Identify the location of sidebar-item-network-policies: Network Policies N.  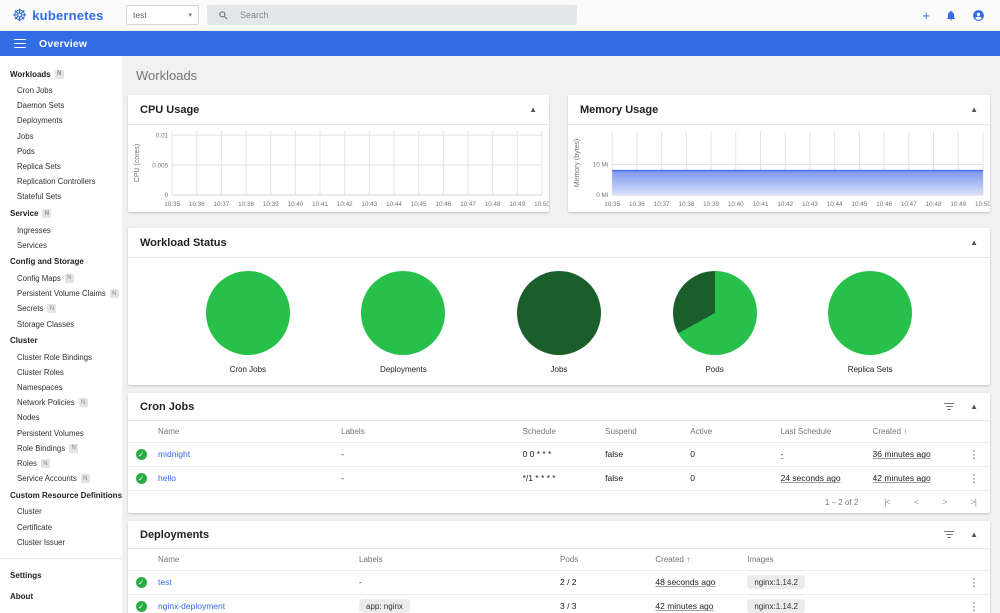
(61, 402).